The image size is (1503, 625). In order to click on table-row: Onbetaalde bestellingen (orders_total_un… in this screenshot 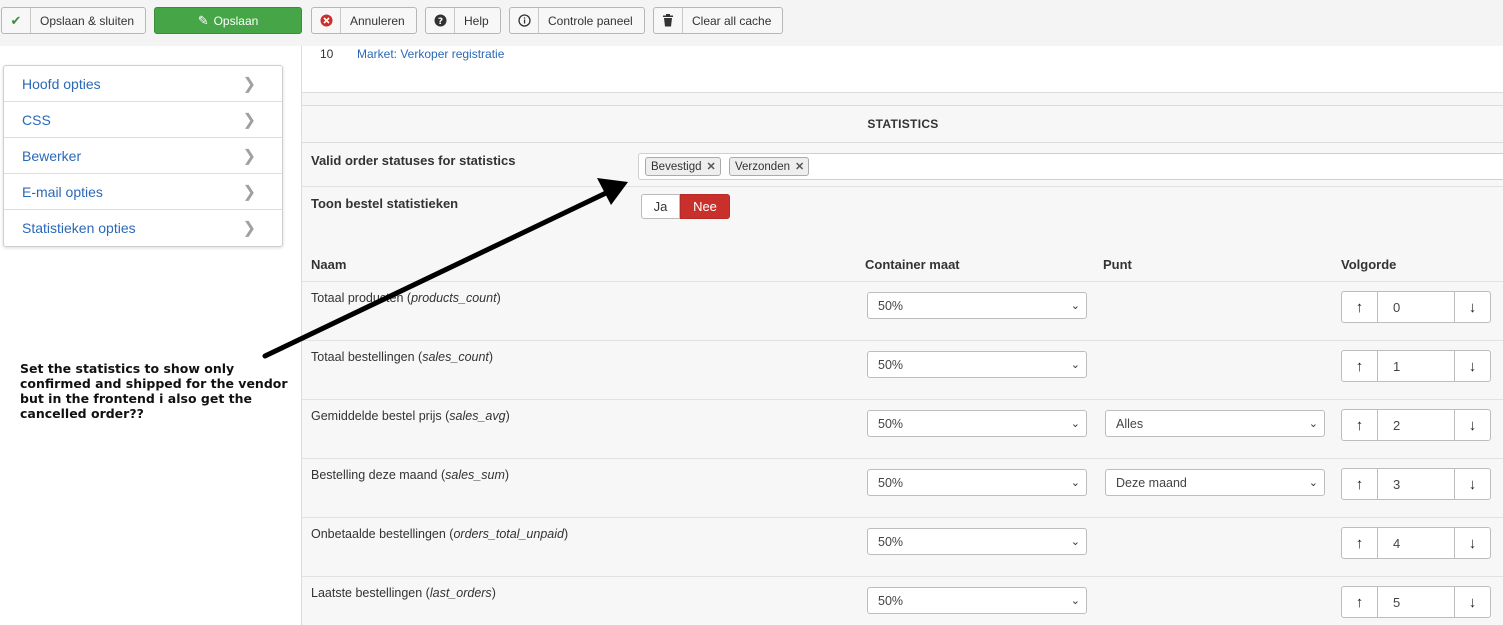, I will do `click(902, 546)`.